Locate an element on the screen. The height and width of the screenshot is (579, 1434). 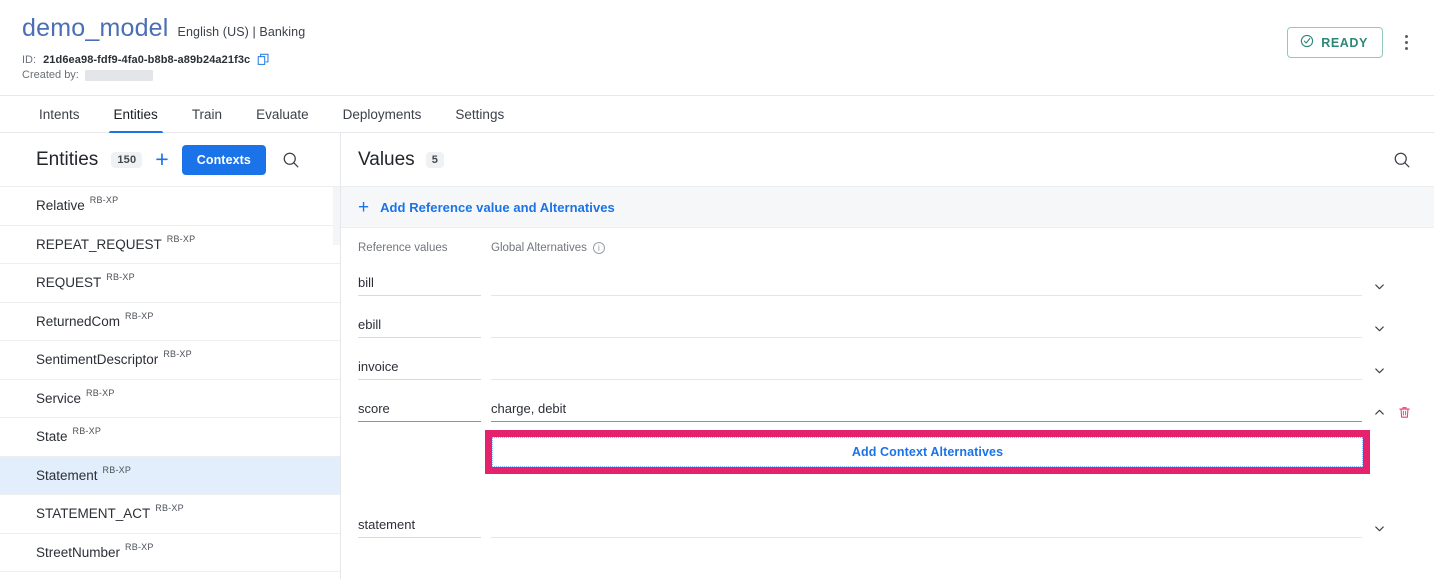
entity-list-item: ReturnedCom RB-XP is located at coordinates (170, 322).